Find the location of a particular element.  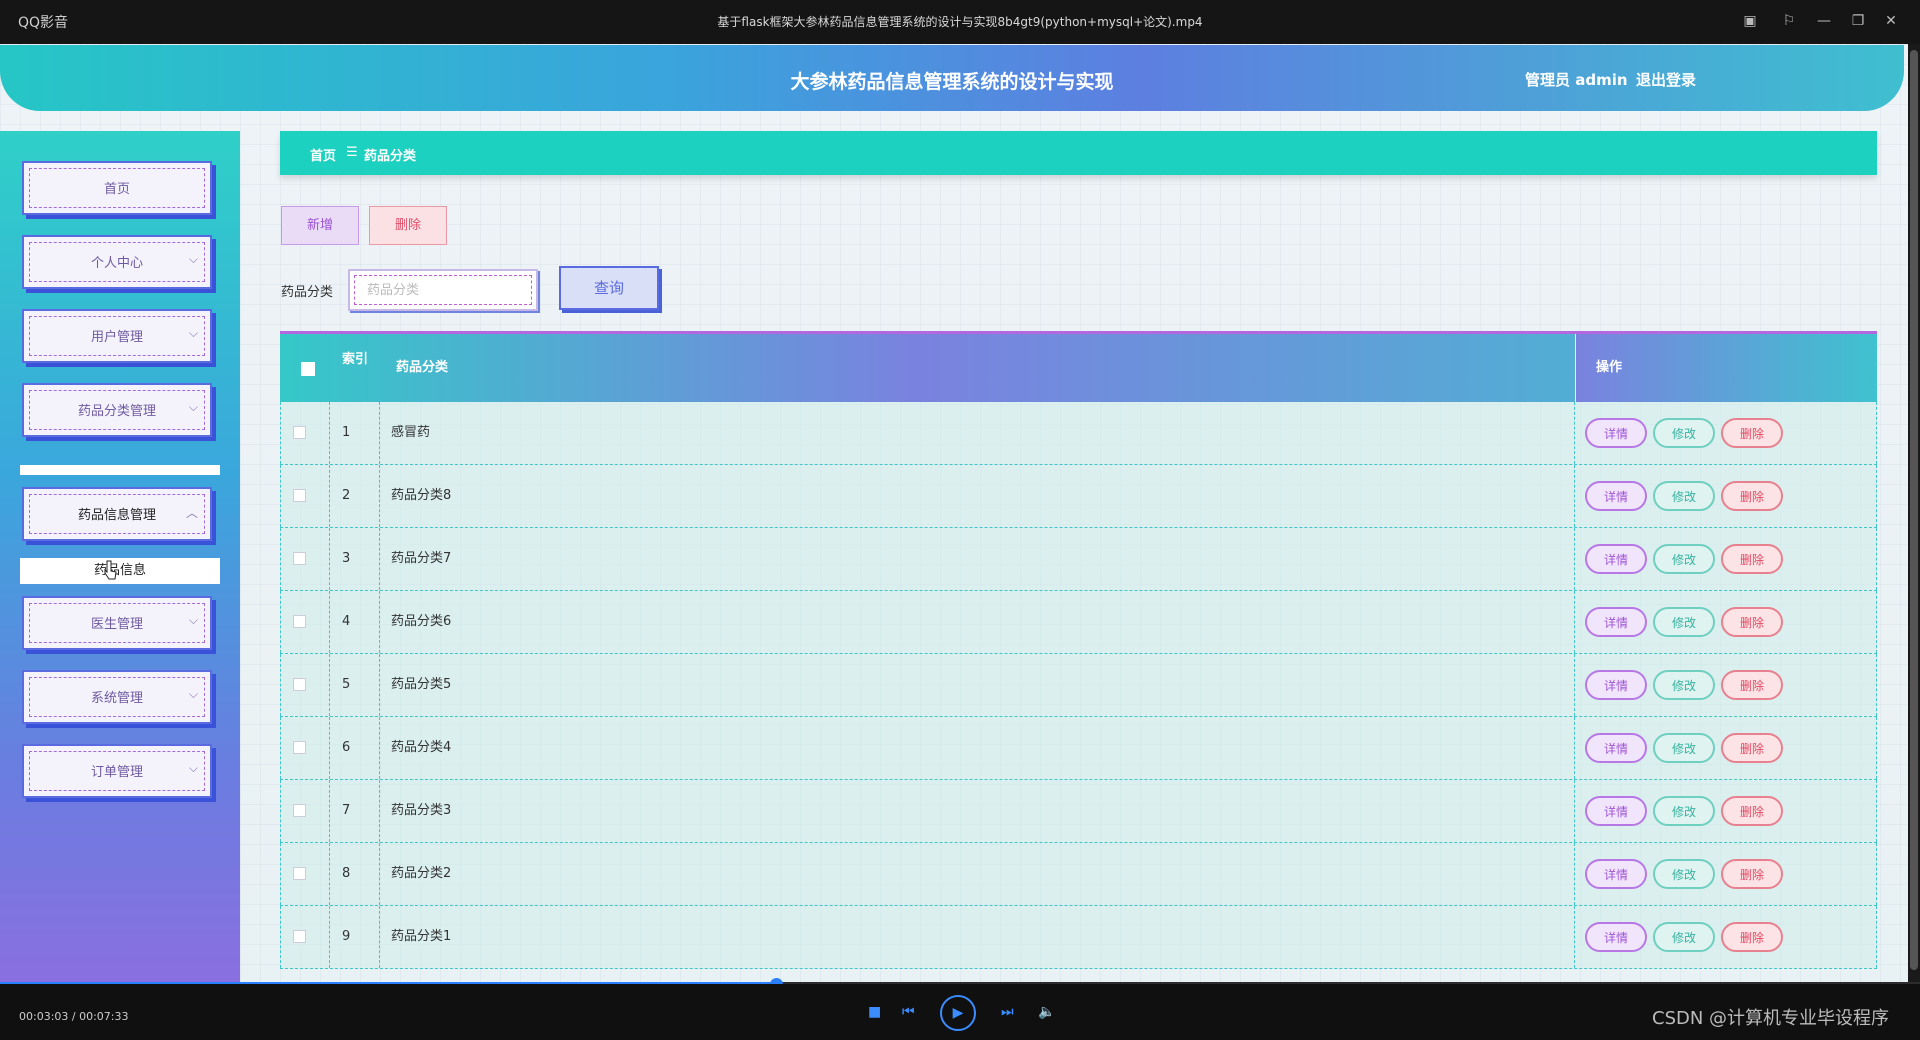

chevron-up-icon: ︿ is located at coordinates (191, 513).